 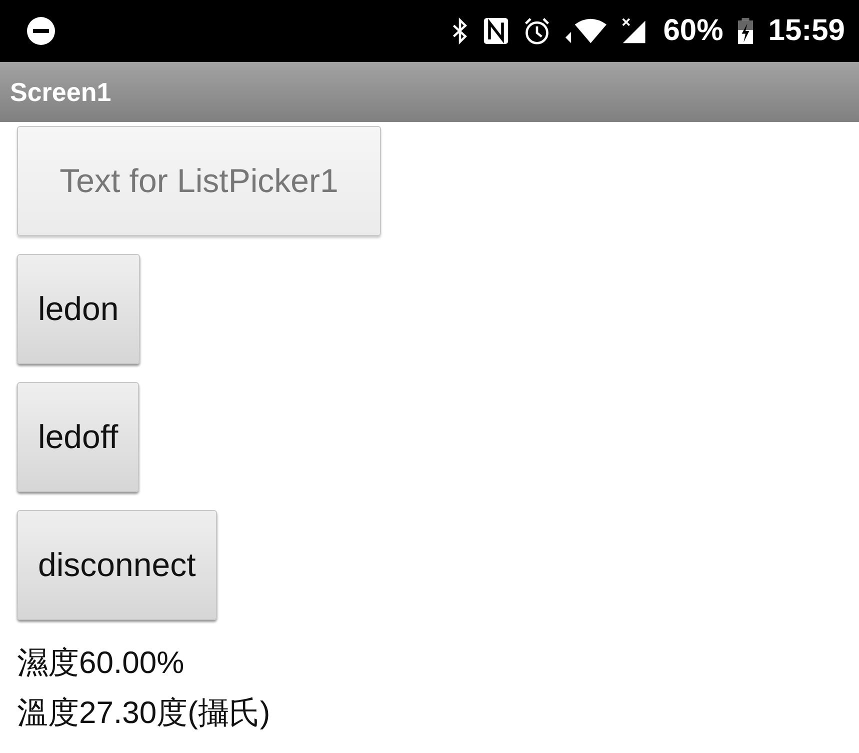 I want to click on action-button: ledoff, so click(x=78, y=437).